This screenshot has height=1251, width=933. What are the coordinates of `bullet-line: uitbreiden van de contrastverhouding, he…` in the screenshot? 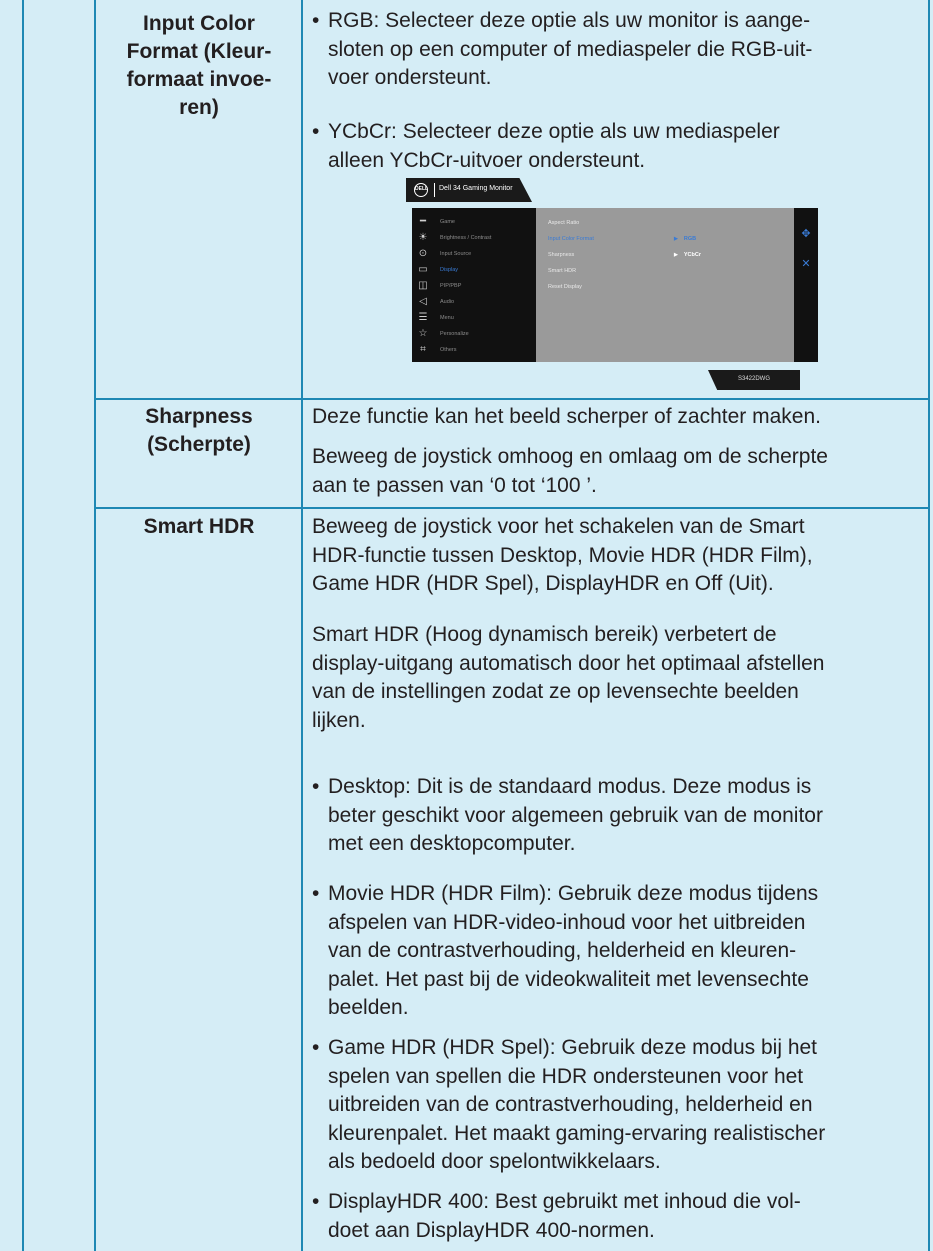 It's located at (570, 1104).